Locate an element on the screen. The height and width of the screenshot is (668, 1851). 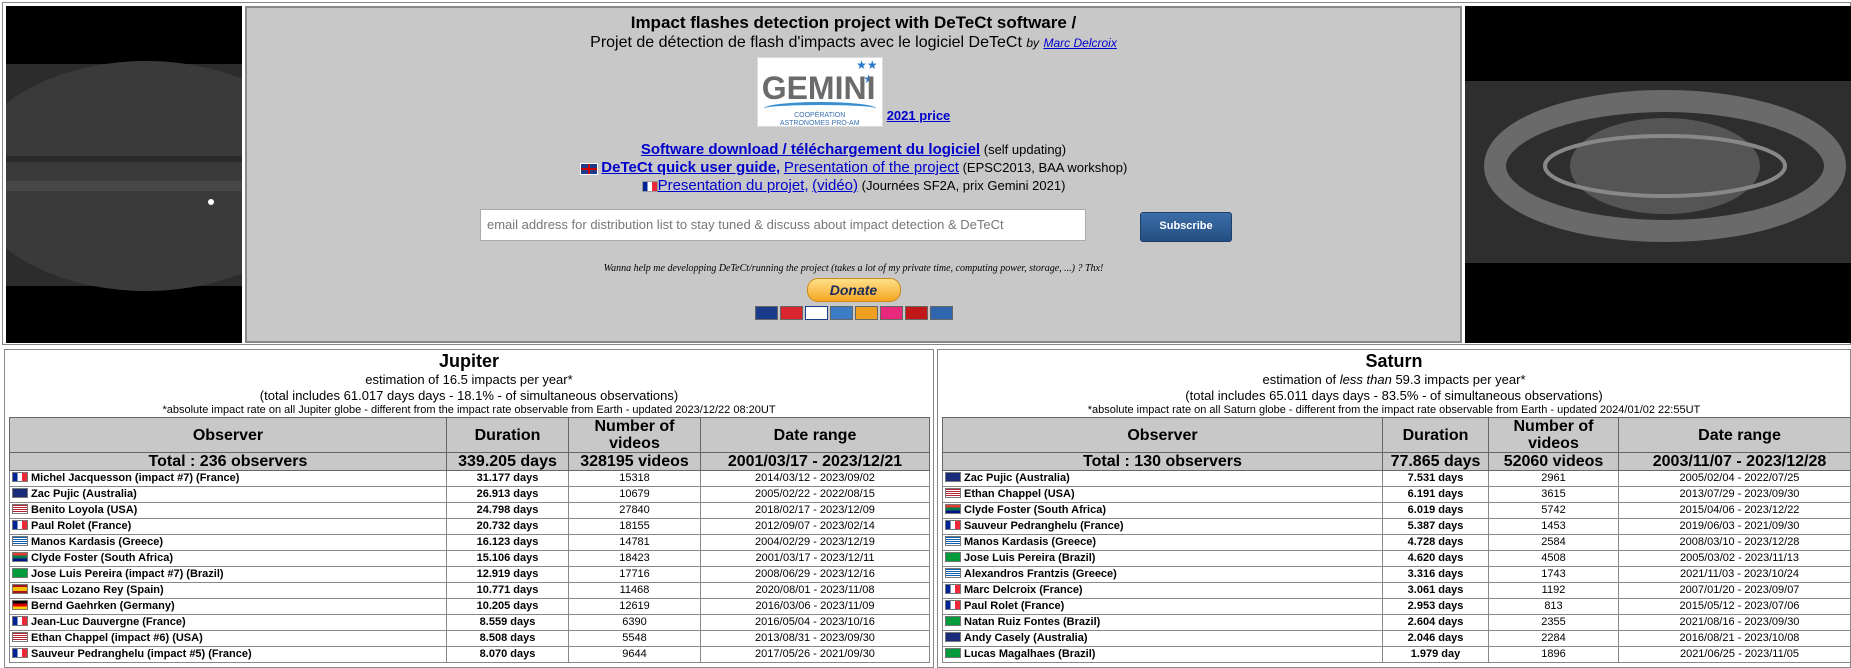
observer-name: Ethan Chappel (impact #6) (USA) is located at coordinates (117, 638).